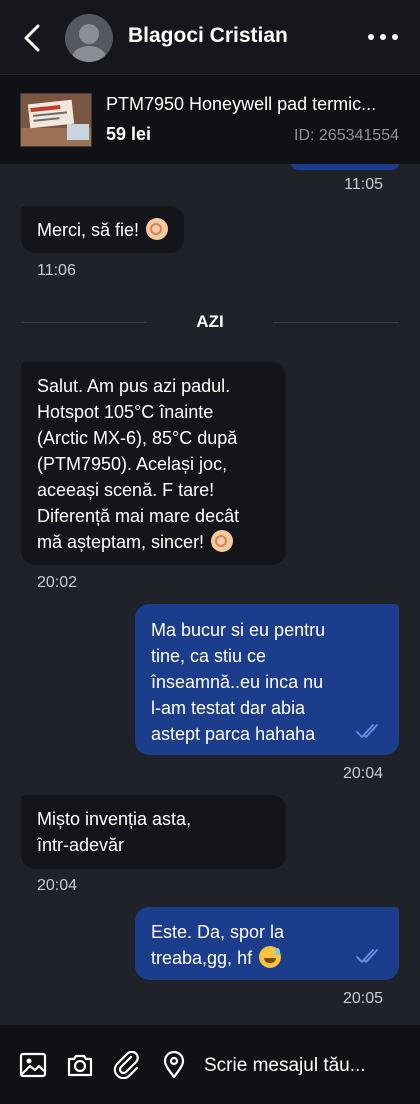 The height and width of the screenshot is (1104, 420). What do you see at coordinates (336, 322) in the screenshot?
I see `divider-line-right` at bounding box center [336, 322].